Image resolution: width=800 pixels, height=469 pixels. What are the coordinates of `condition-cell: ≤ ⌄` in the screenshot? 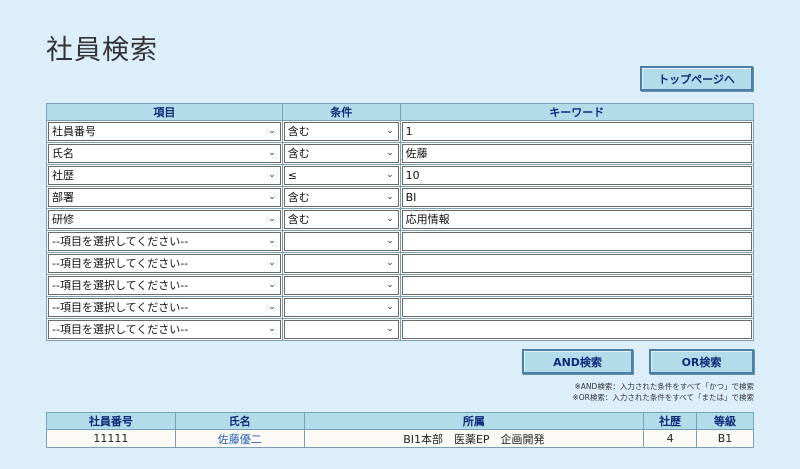 It's located at (341, 175).